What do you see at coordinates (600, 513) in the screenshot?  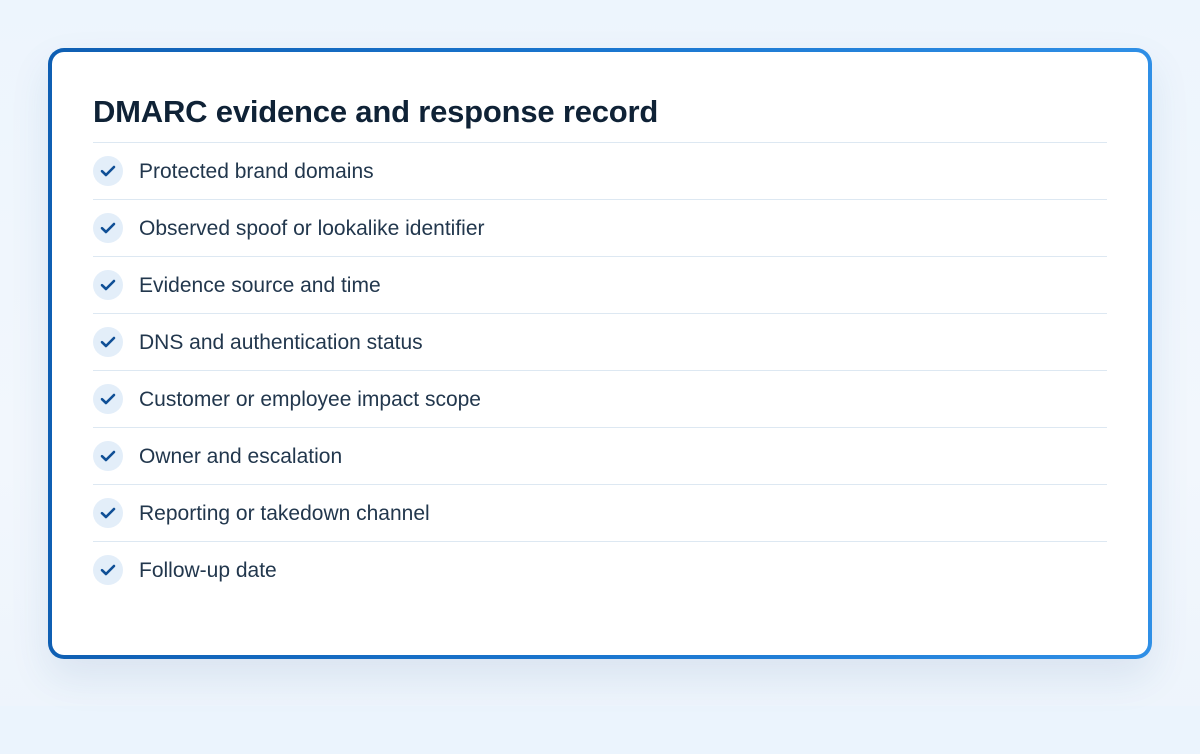 I see `checklist-item-reporting-channel: Reporting or takedown channel` at bounding box center [600, 513].